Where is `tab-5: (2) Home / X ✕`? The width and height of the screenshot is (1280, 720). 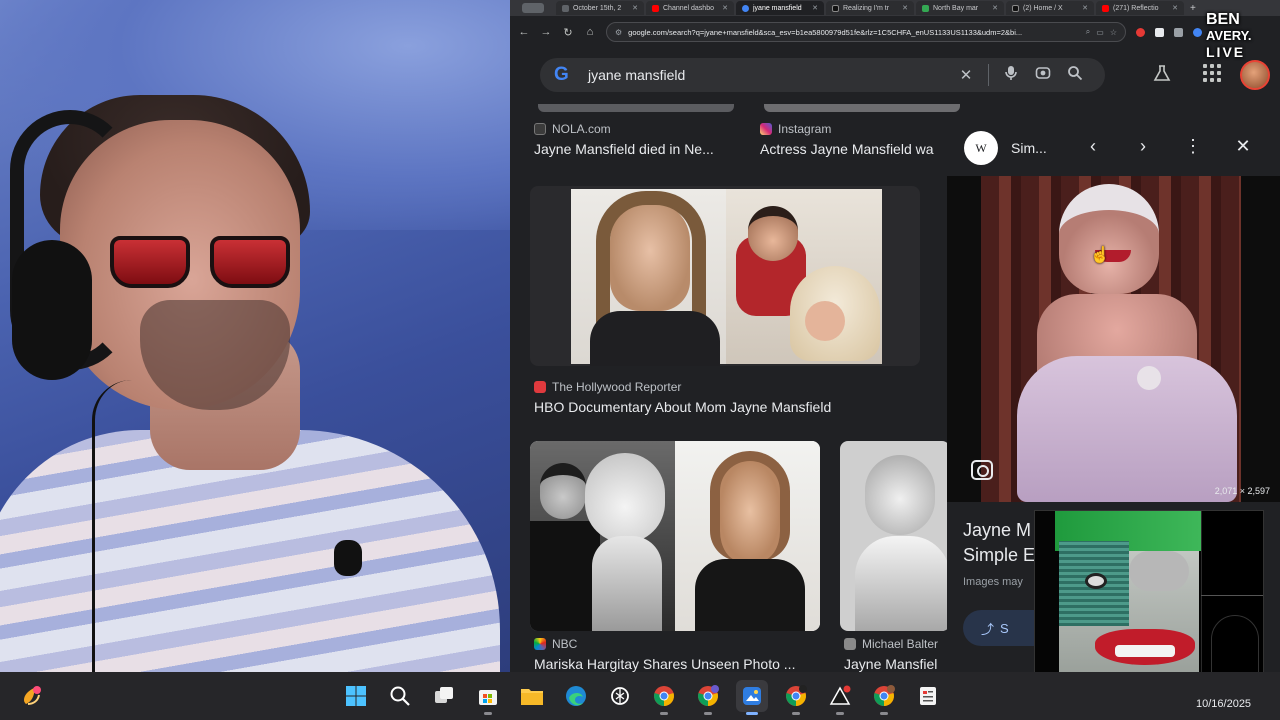 tab-5: (2) Home / X ✕ is located at coordinates (1050, 8).